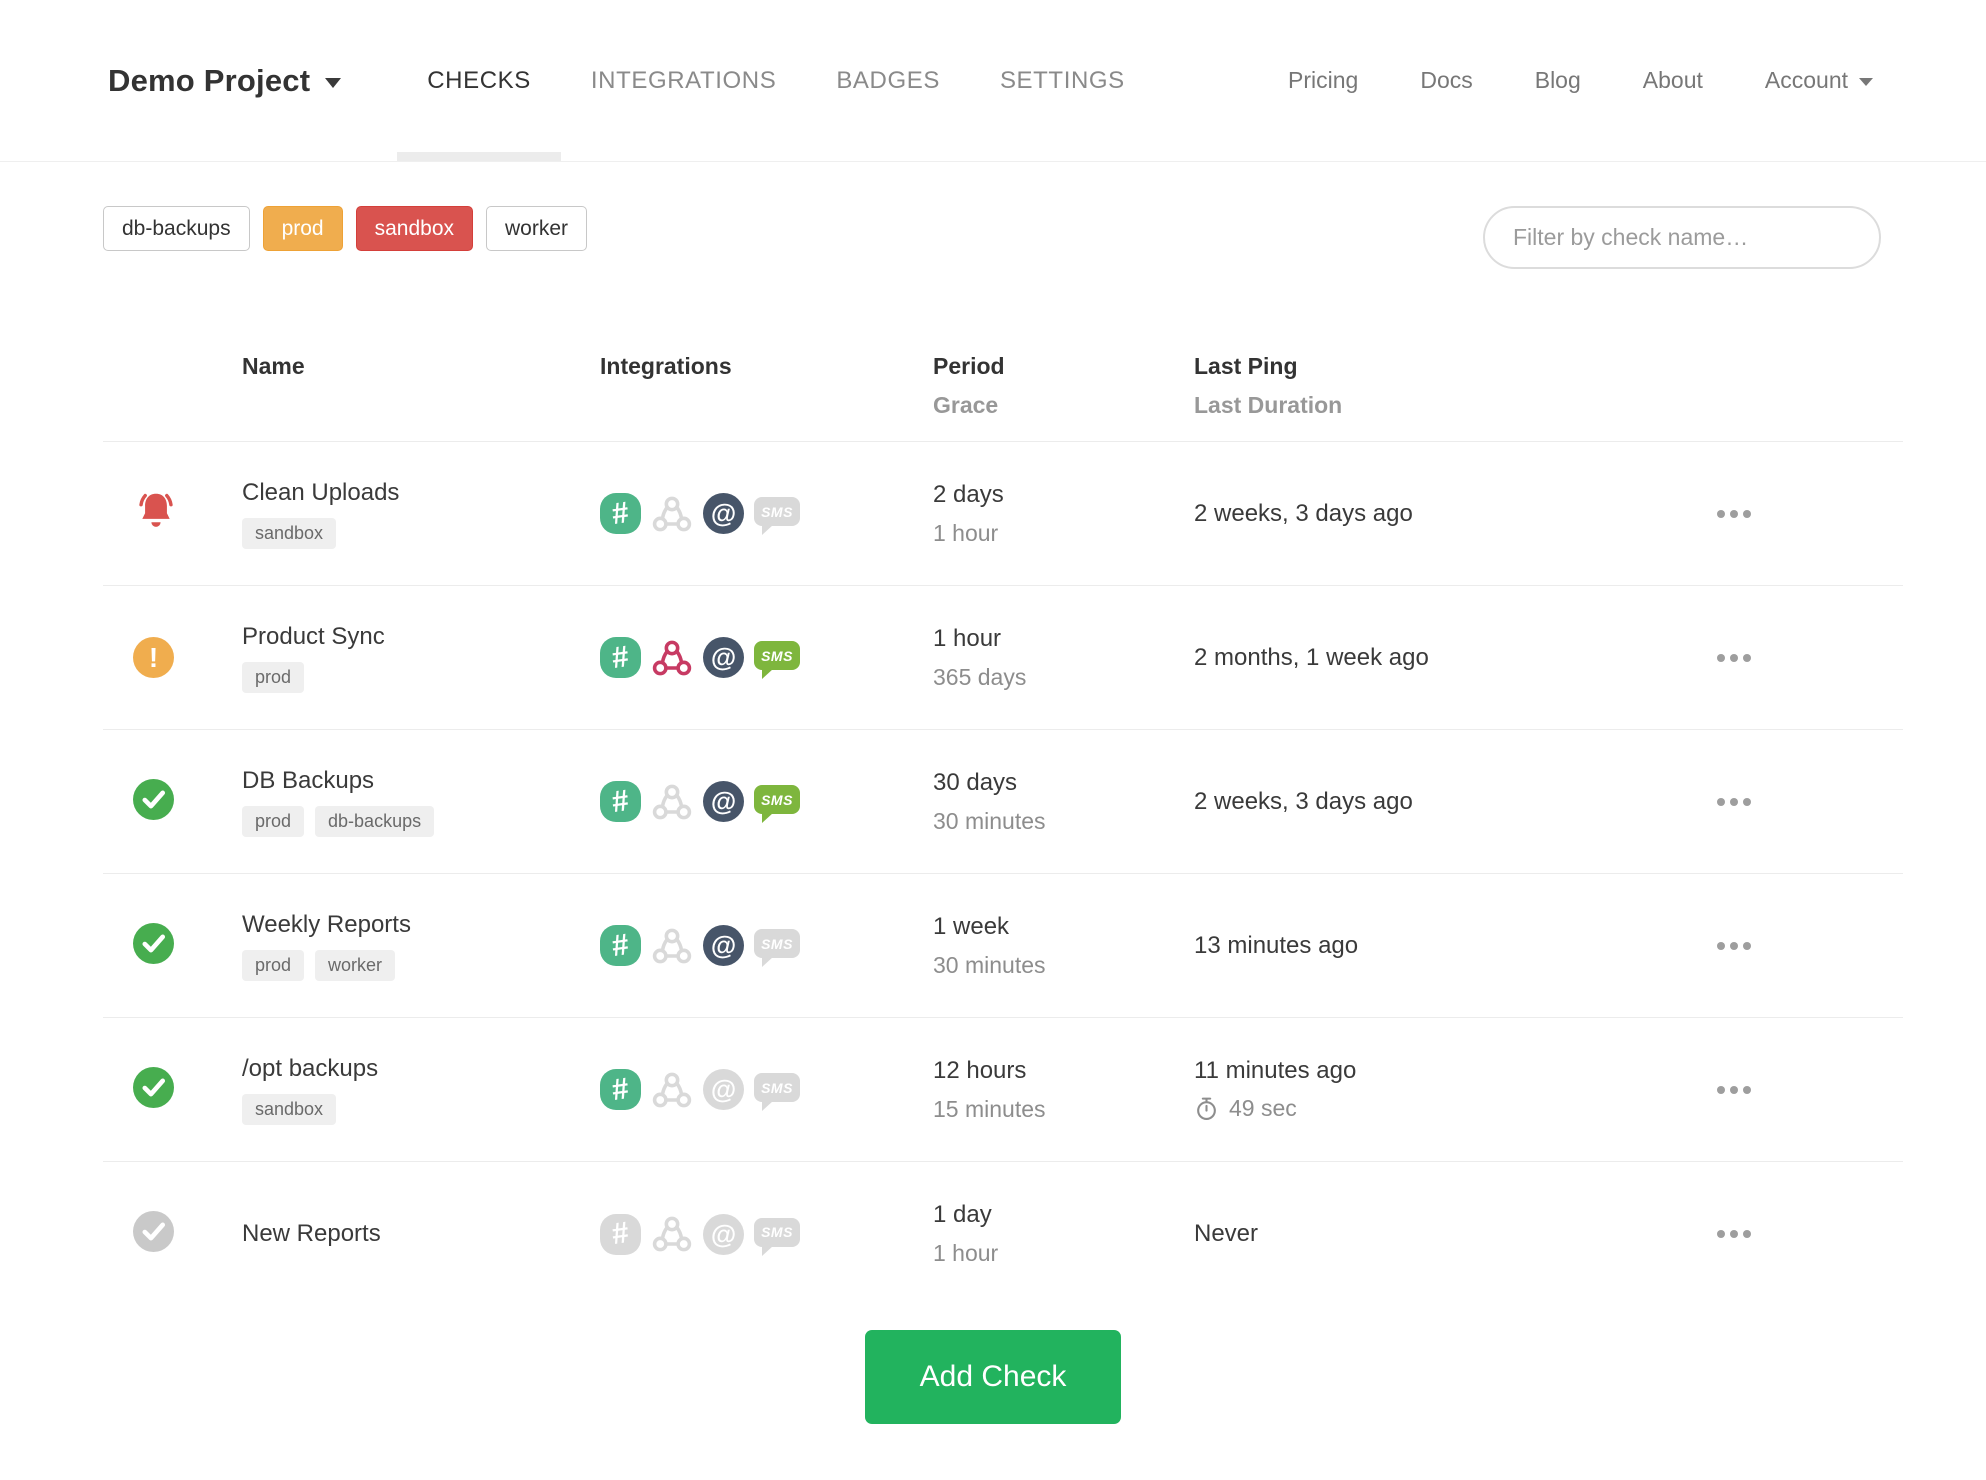 This screenshot has width=1986, height=1480. I want to click on last-ping-value: 2 months, 1 week ago, so click(1311, 657).